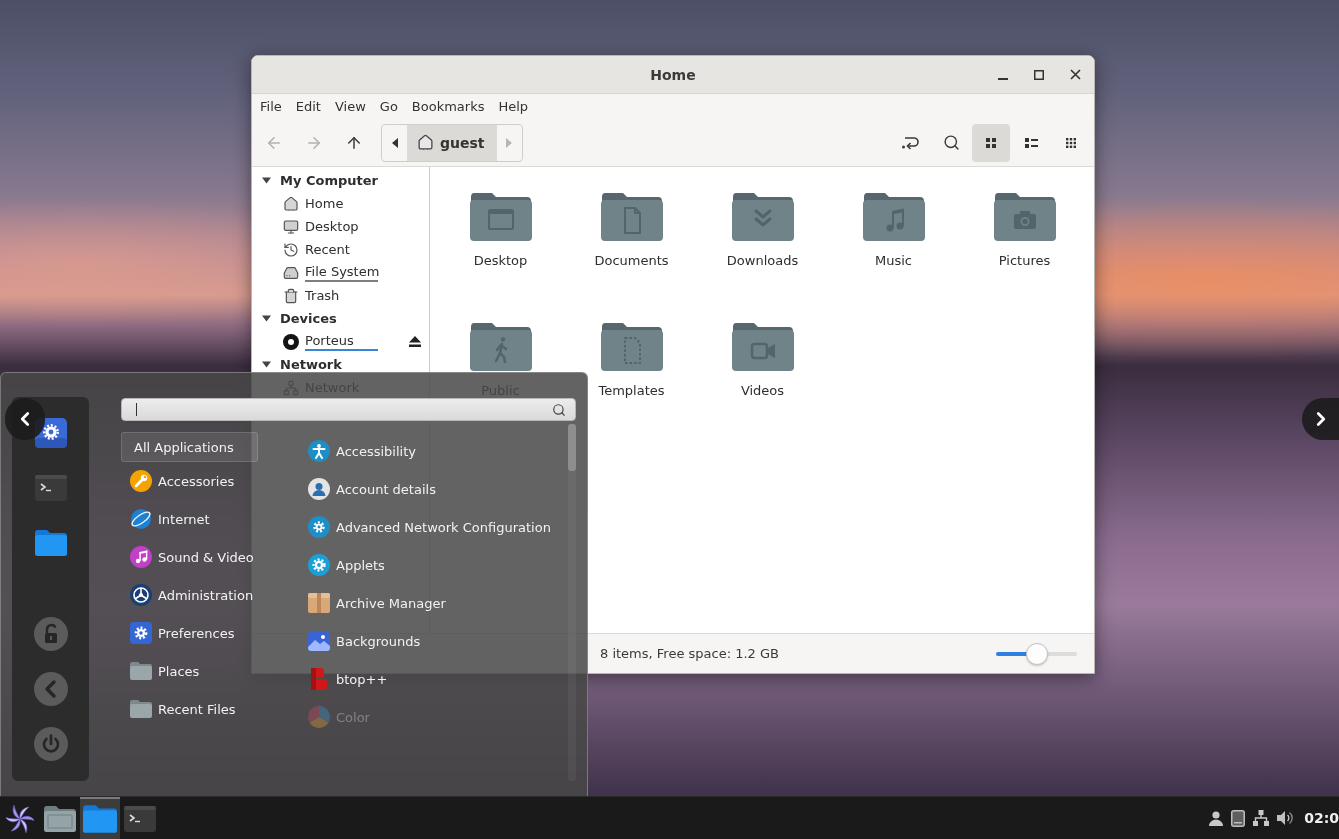  Describe the element at coordinates (340, 249) in the screenshot. I see `sidebar-item: Recent` at that location.